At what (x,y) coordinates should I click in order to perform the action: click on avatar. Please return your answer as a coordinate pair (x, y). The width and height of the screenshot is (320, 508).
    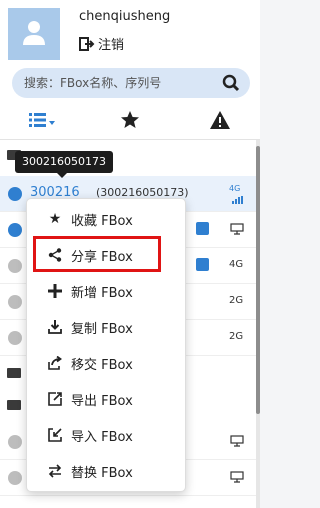
    Looking at the image, I should click on (34, 34).